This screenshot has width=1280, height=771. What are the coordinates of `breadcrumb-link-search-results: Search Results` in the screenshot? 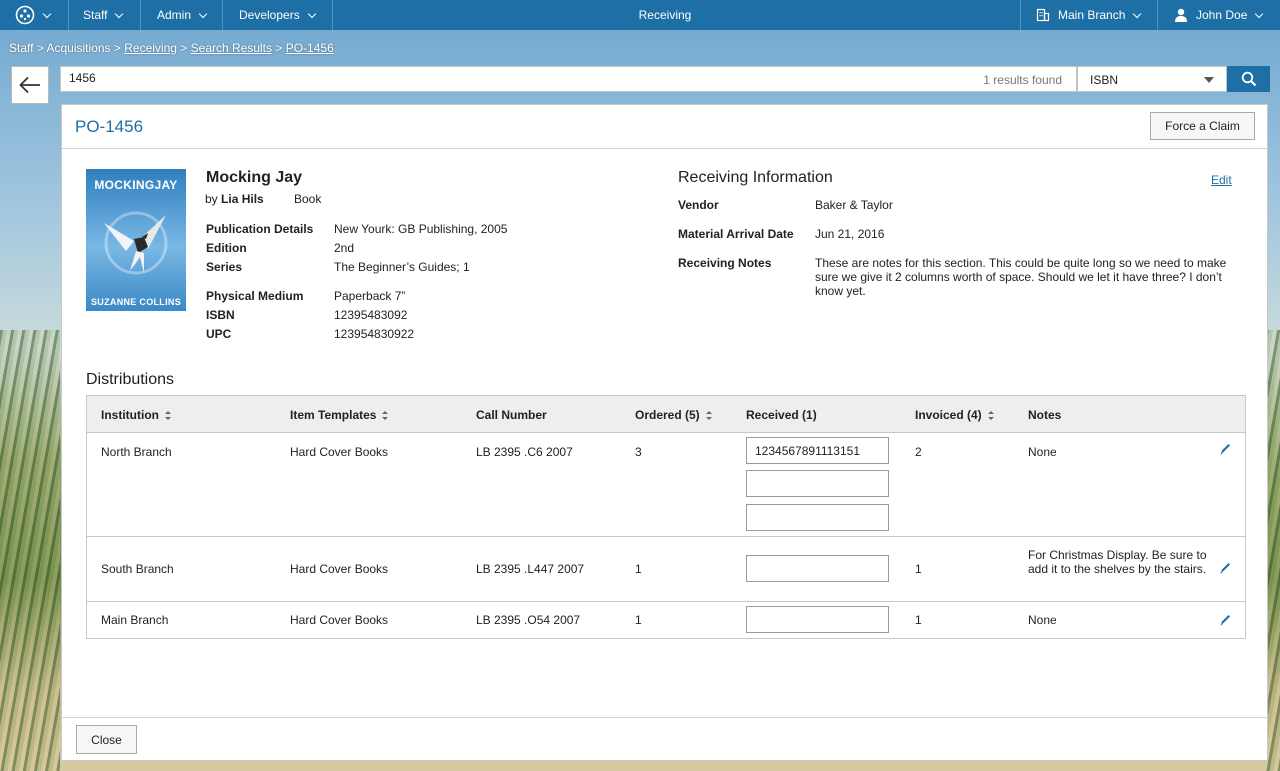 It's located at (231, 48).